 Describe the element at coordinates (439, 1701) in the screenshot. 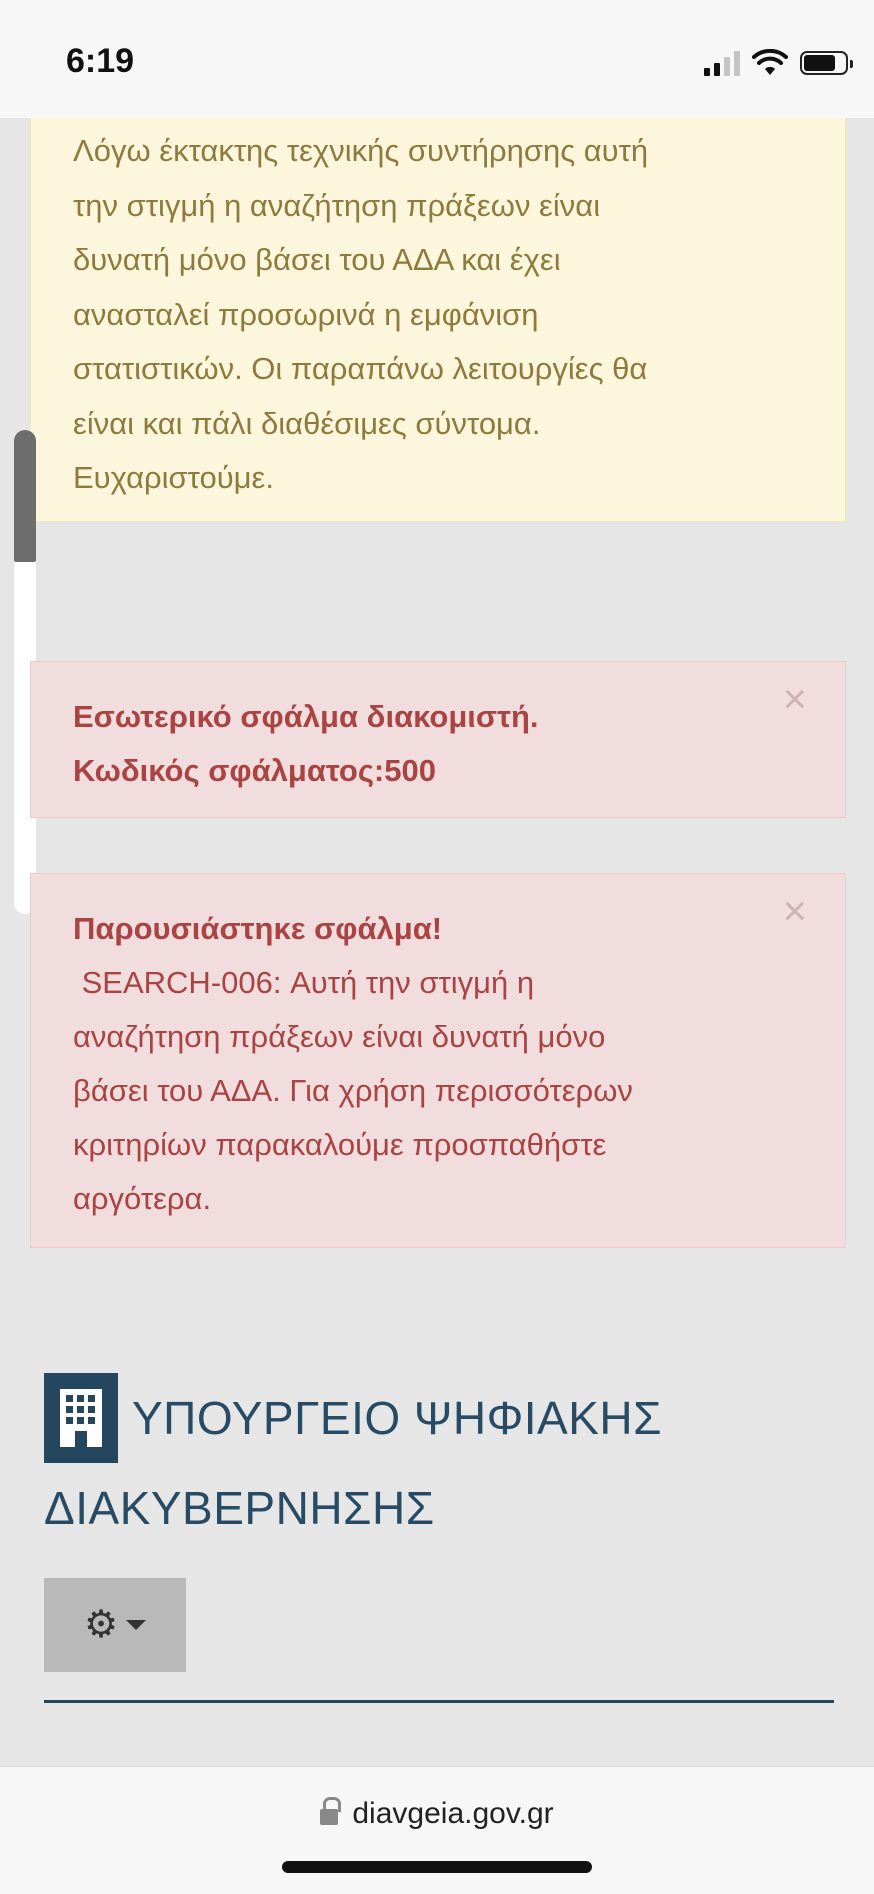

I see `divider` at that location.